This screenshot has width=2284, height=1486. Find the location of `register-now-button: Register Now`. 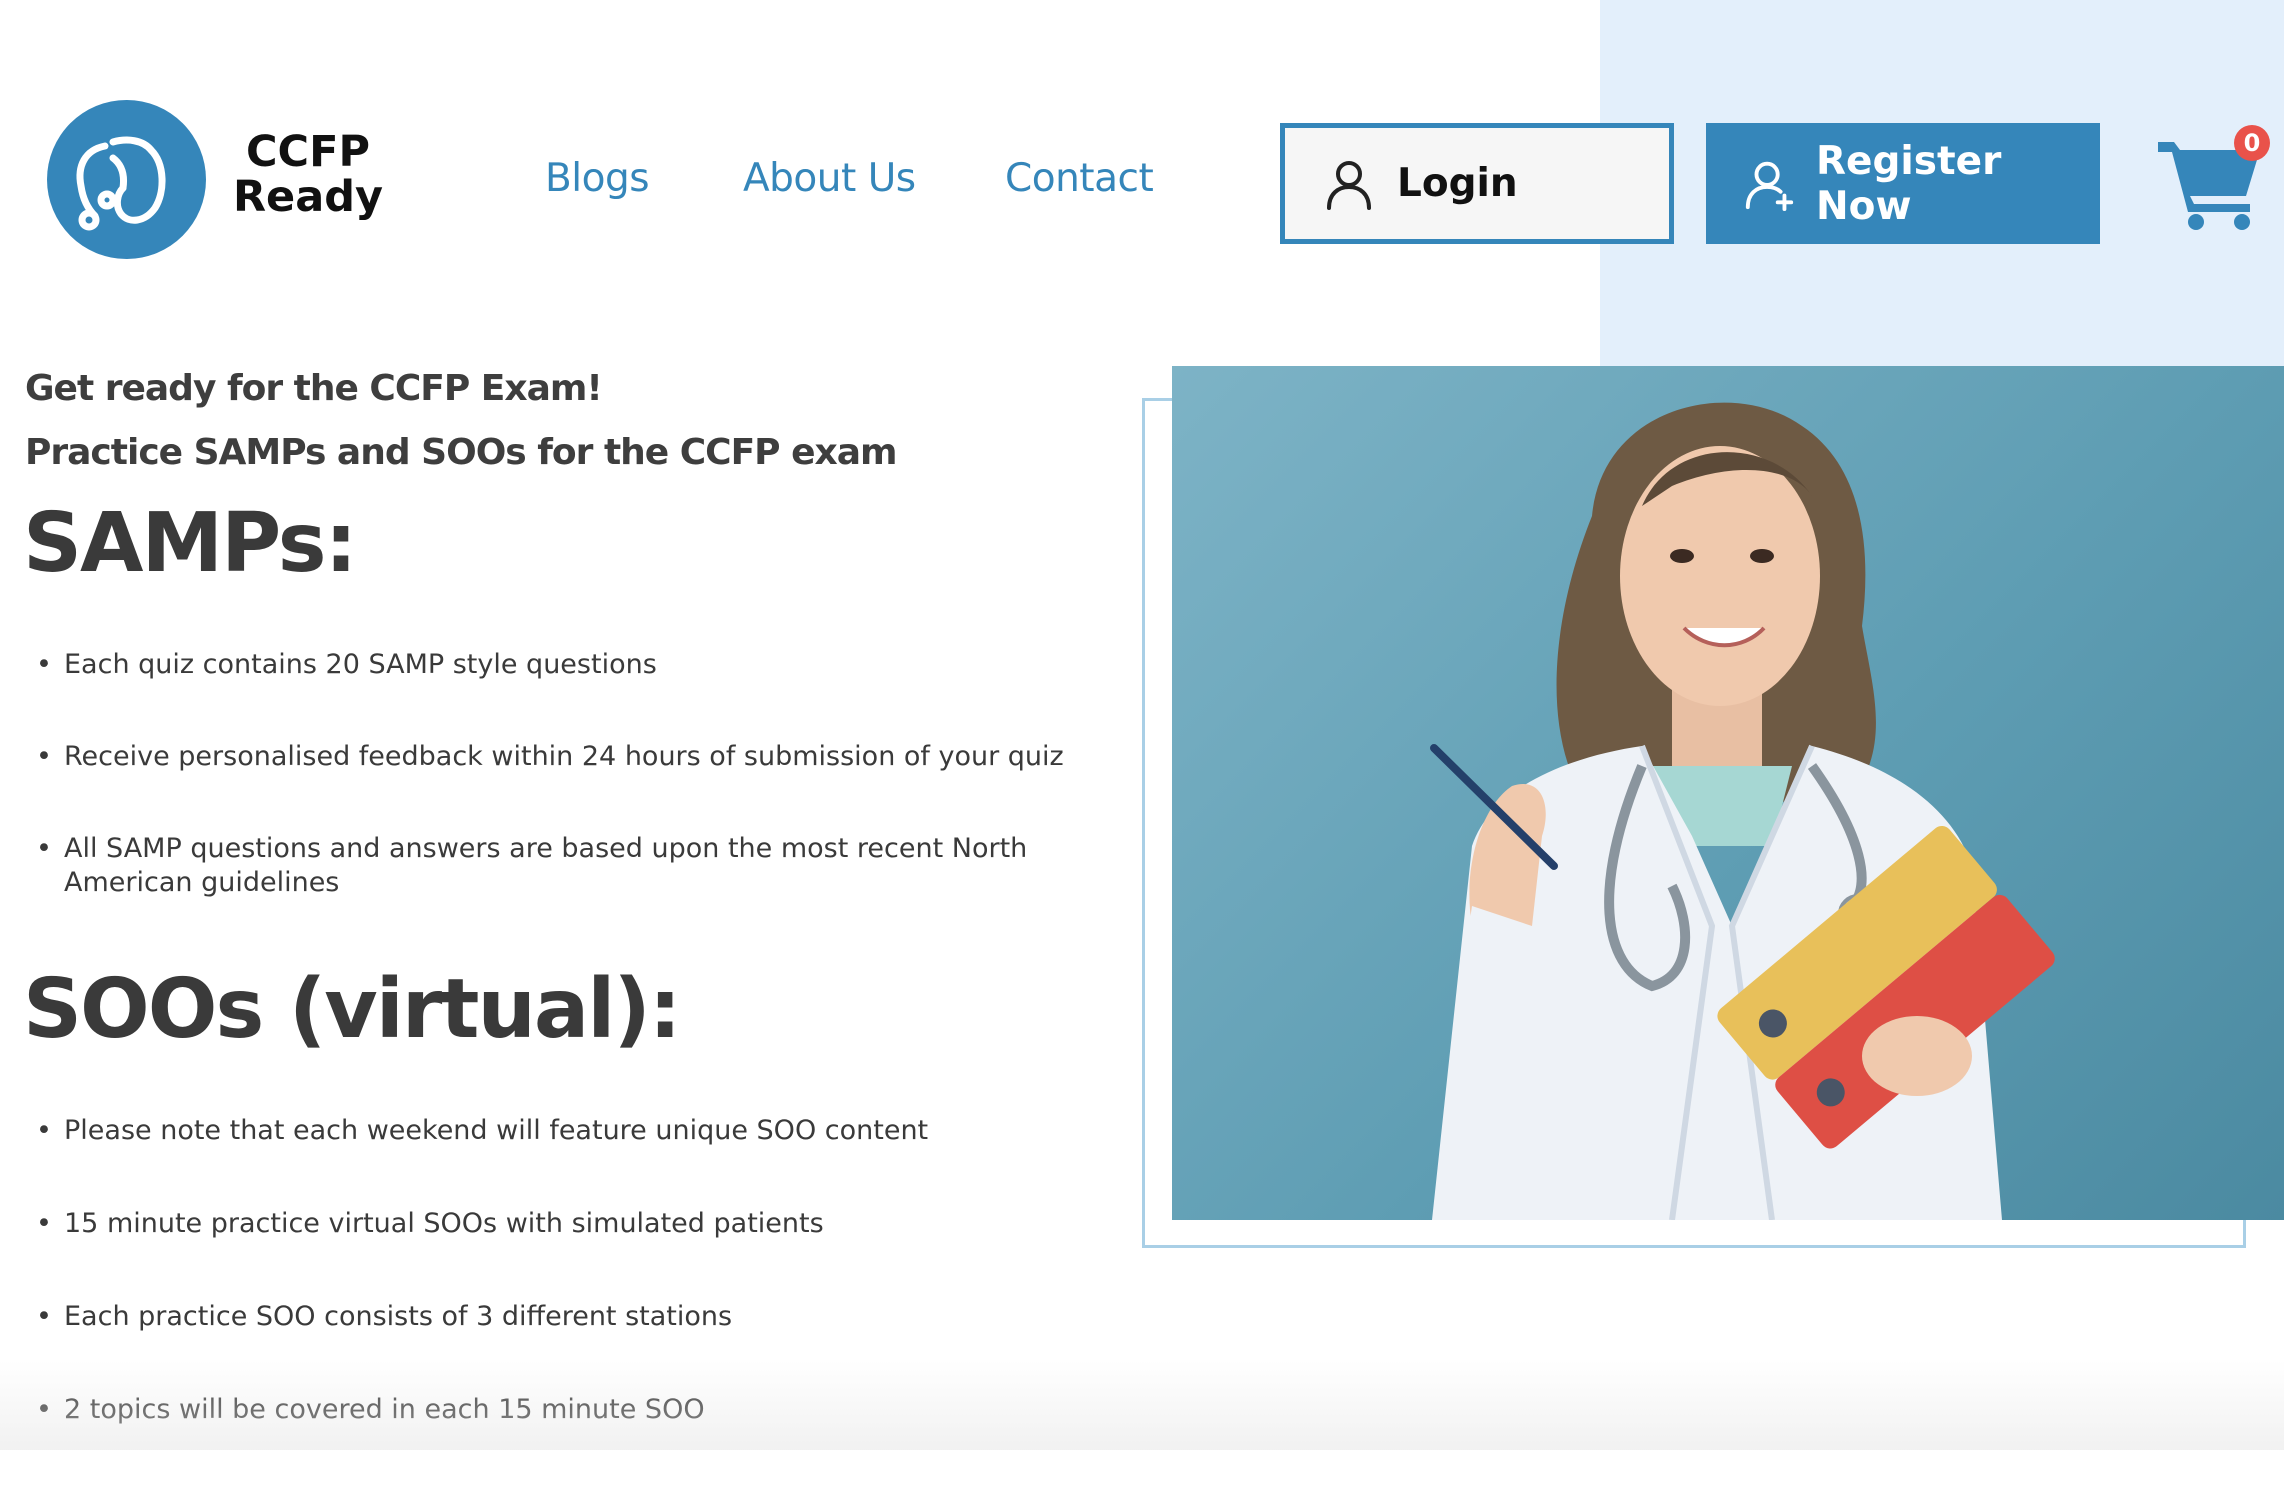

register-now-button: Register Now is located at coordinates (1903, 183).